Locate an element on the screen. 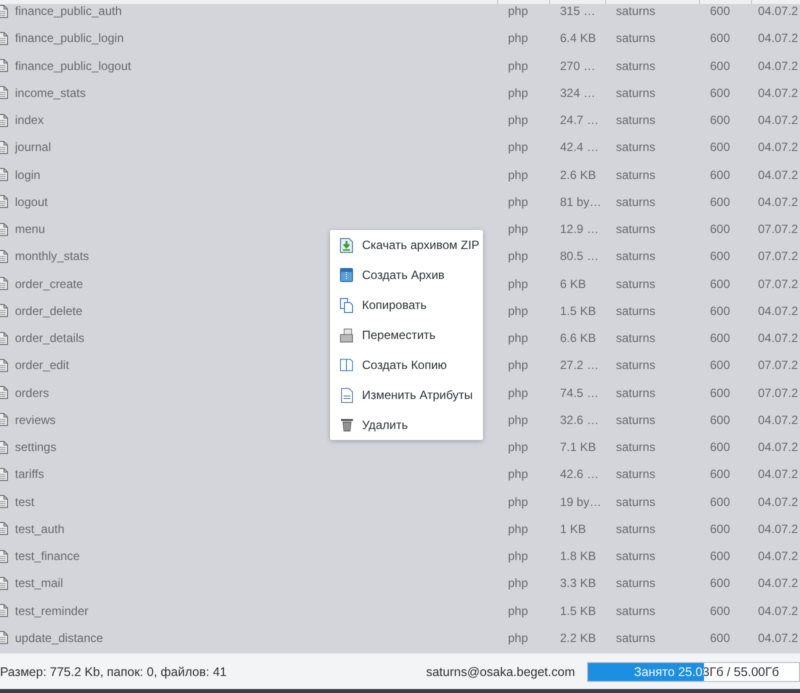  file-size: 6 KB is located at coordinates (573, 283).